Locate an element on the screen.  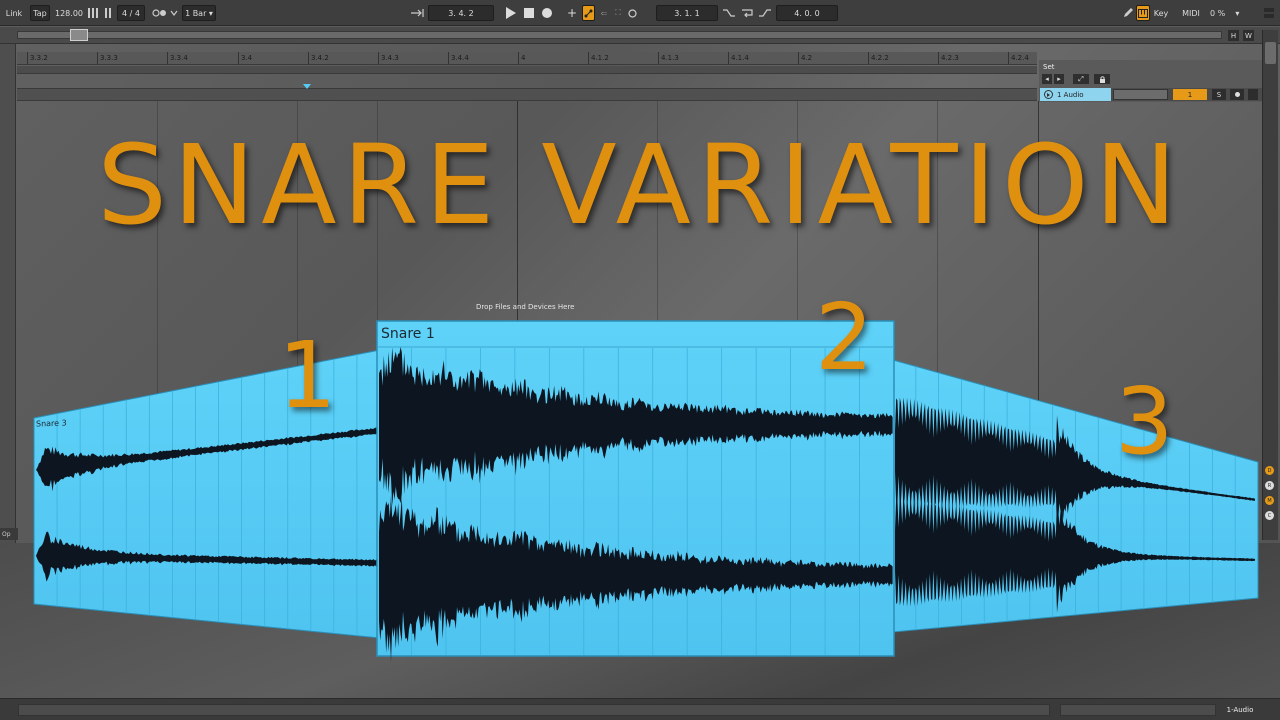
snare-3-clip-title: Snare 3 is located at coordinates (51, 423).